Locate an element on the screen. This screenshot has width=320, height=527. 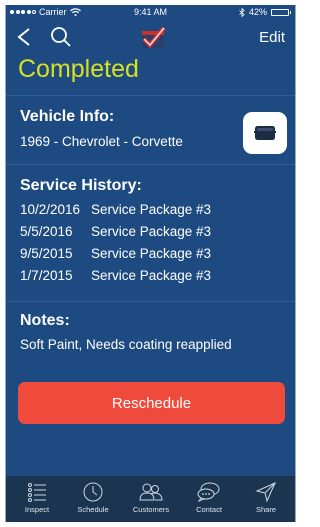
tab-label: Share is located at coordinates (265, 509).